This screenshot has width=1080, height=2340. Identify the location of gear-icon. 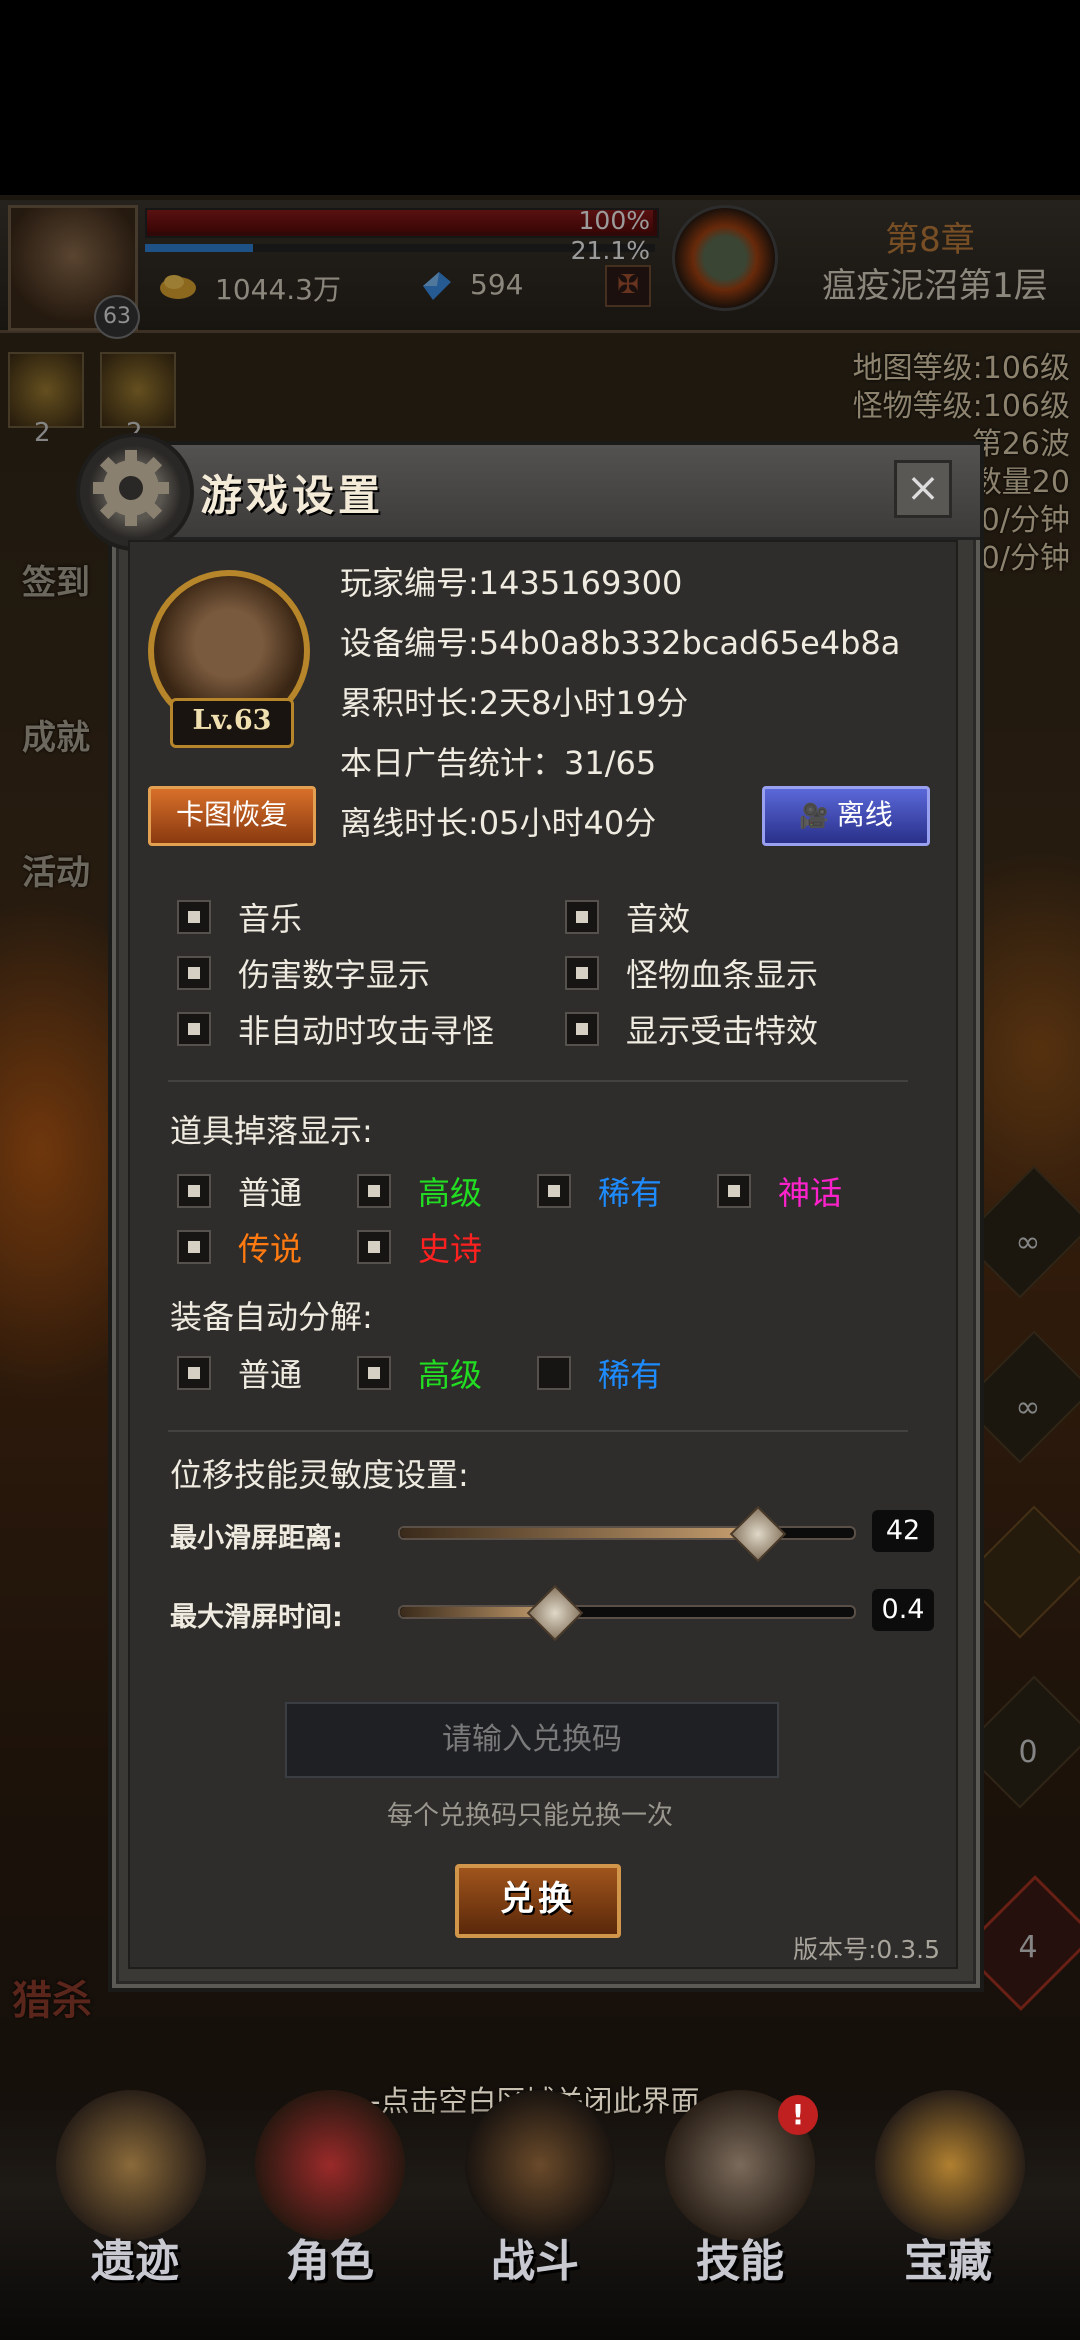
(135, 492).